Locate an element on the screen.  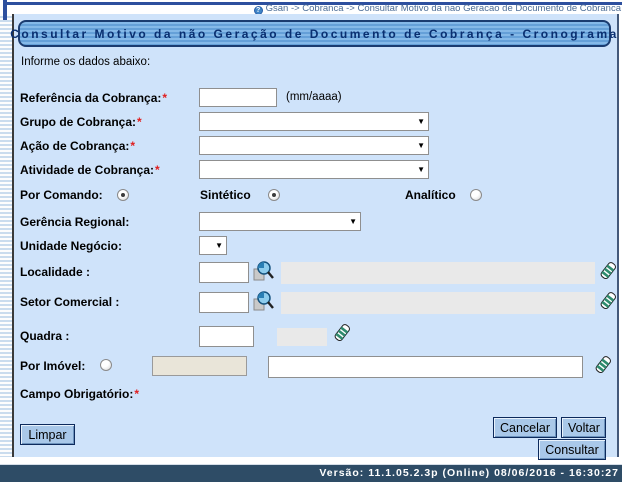
atividade-select: ▼ is located at coordinates (314, 169).